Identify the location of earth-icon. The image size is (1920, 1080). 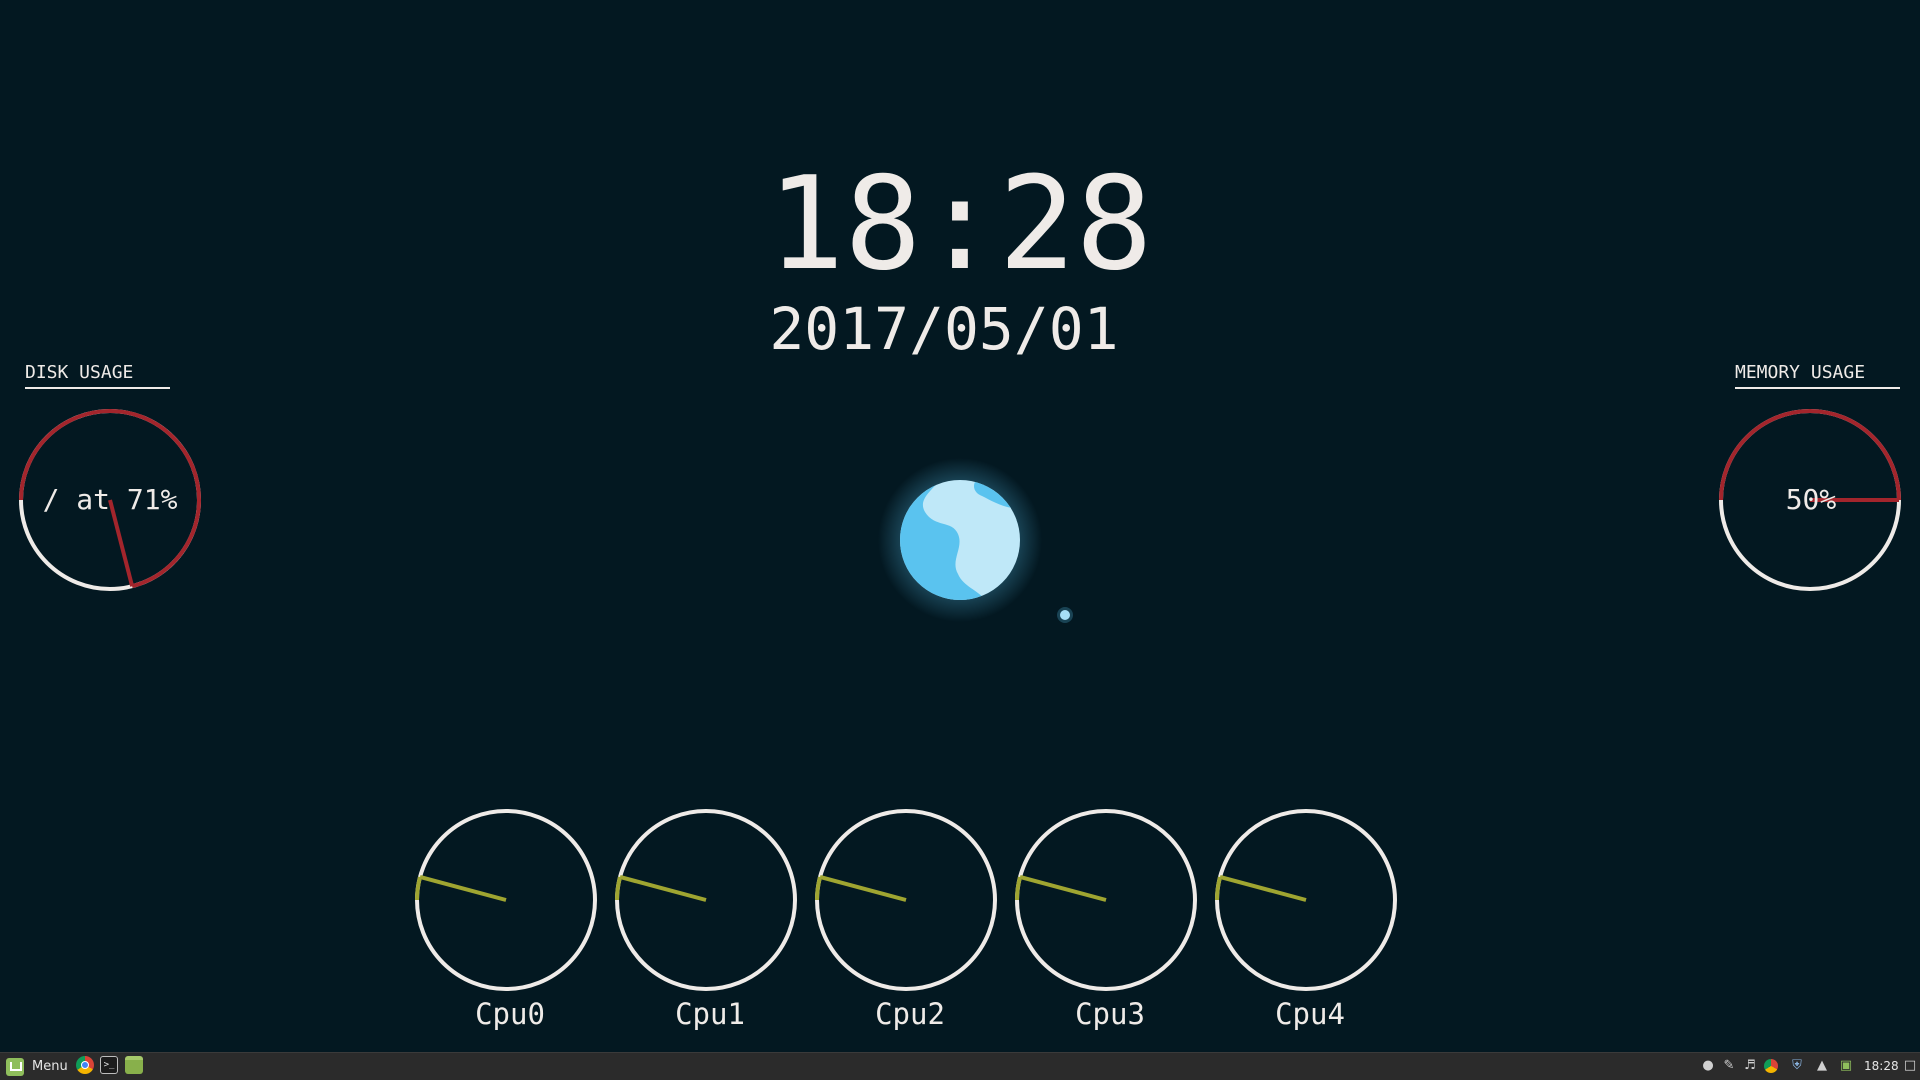
(960, 540).